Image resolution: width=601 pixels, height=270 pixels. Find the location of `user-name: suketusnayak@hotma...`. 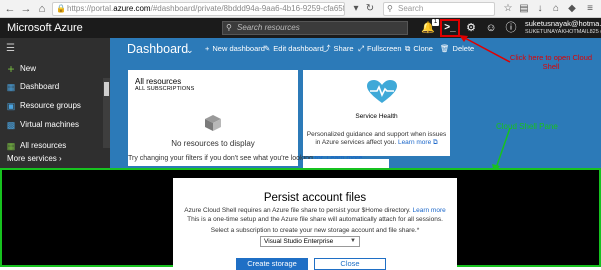

user-name: suketusnayak@hotma... is located at coordinates (563, 23).